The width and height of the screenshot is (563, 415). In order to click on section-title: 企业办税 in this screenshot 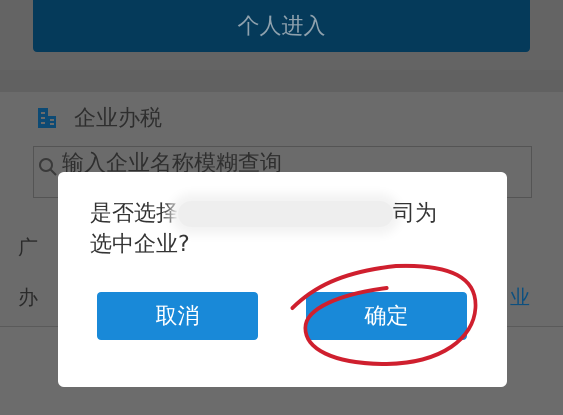, I will do `click(118, 119)`.